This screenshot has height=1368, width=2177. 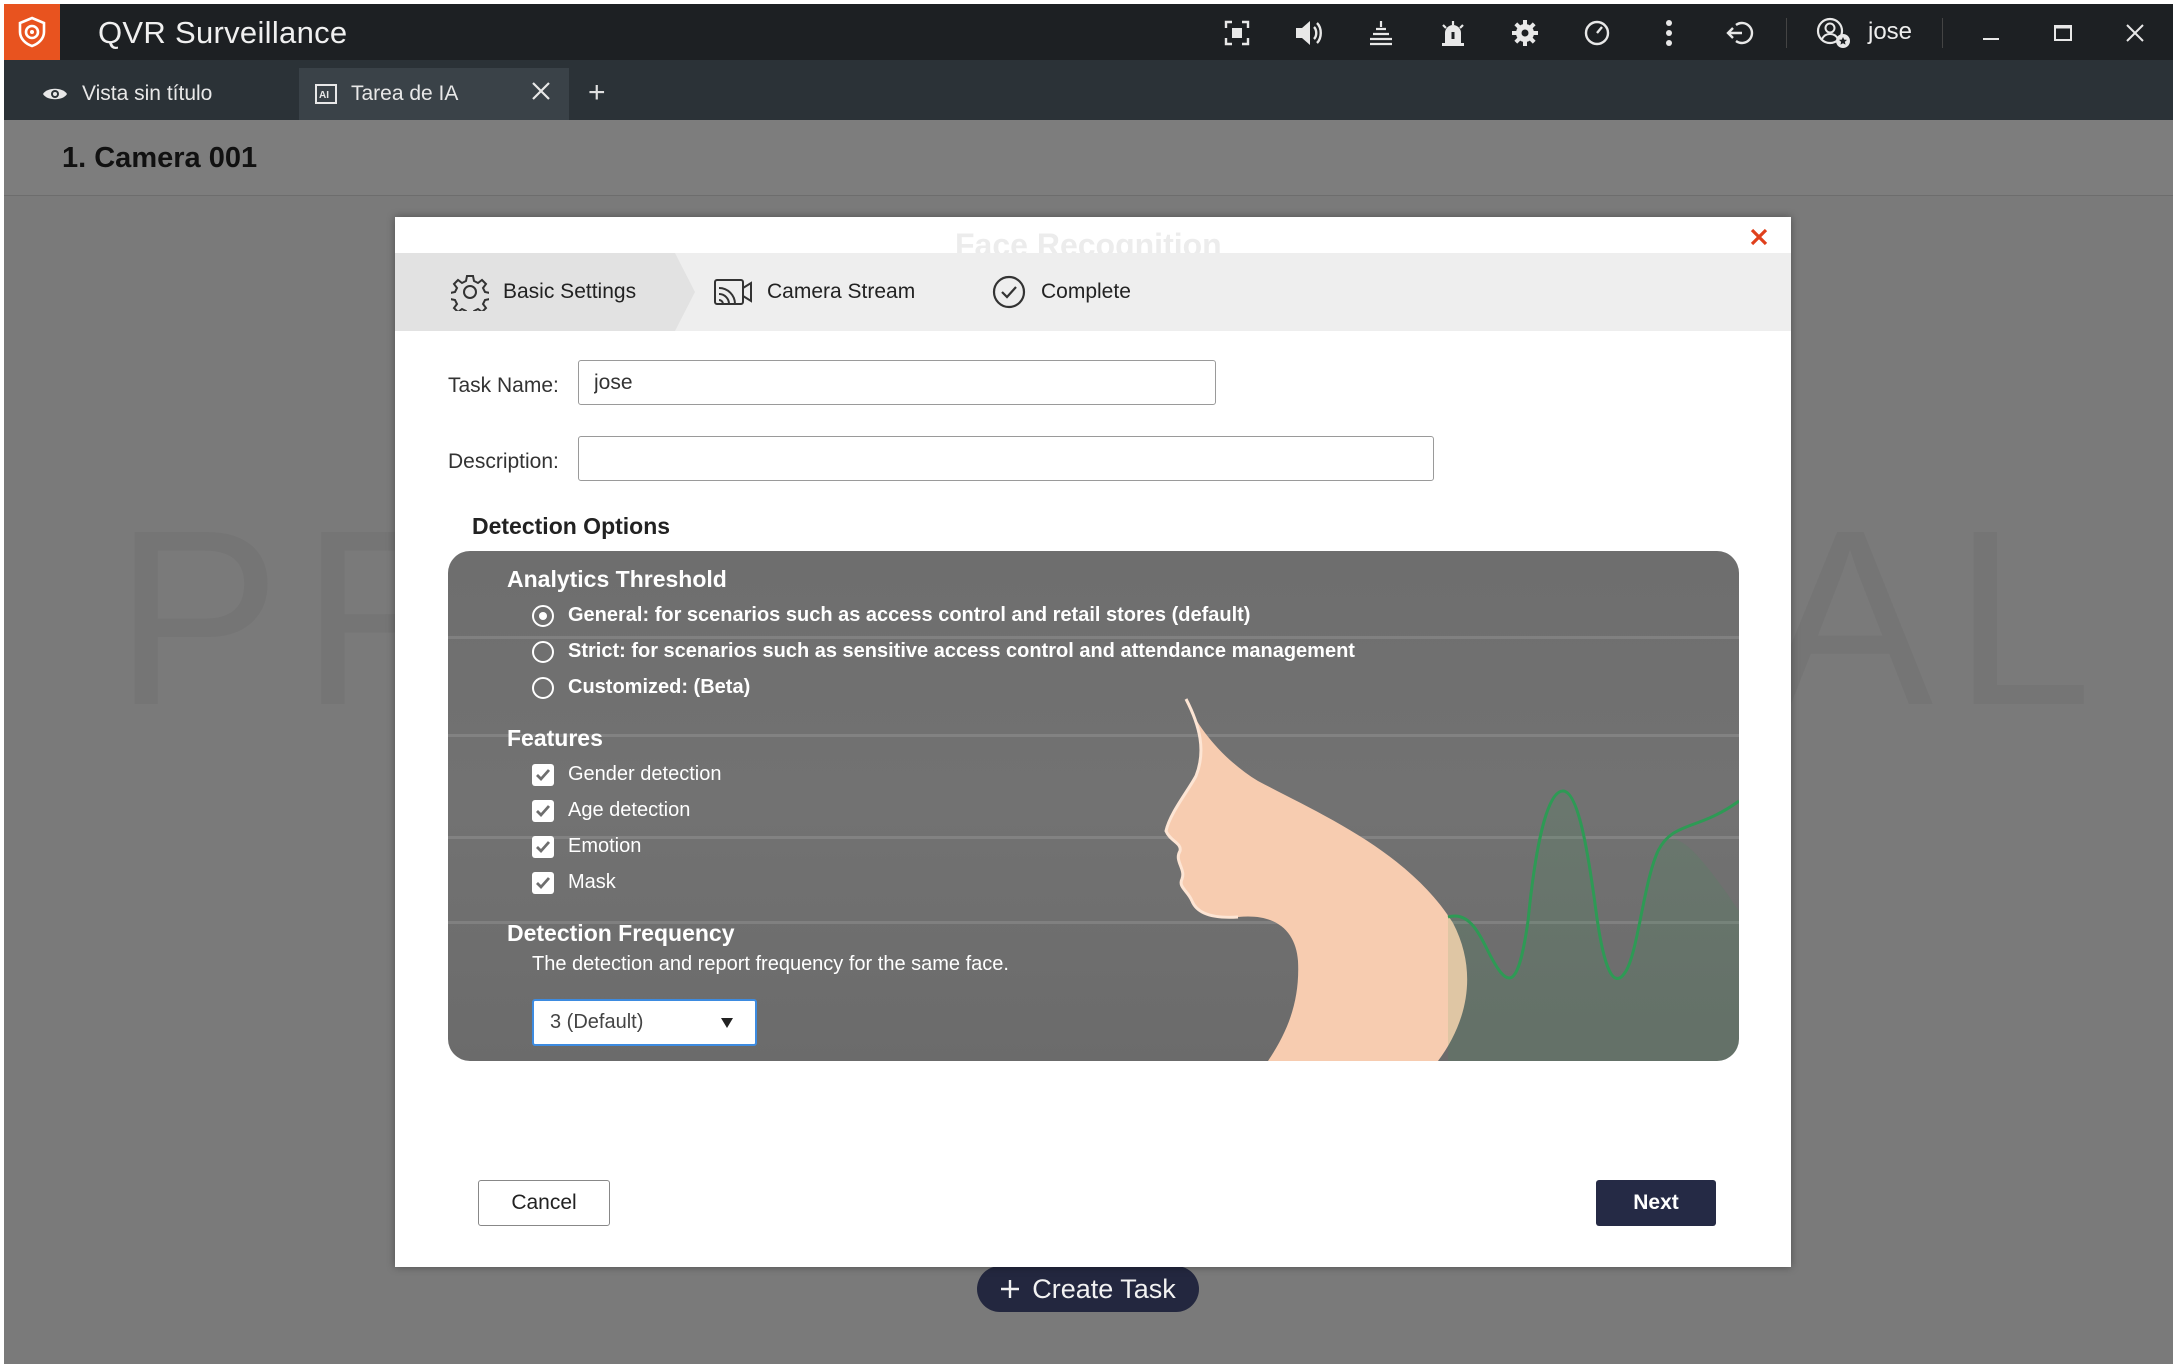 I want to click on tab-tarea-de-ia: AI Tarea de IA, so click(x=434, y=94).